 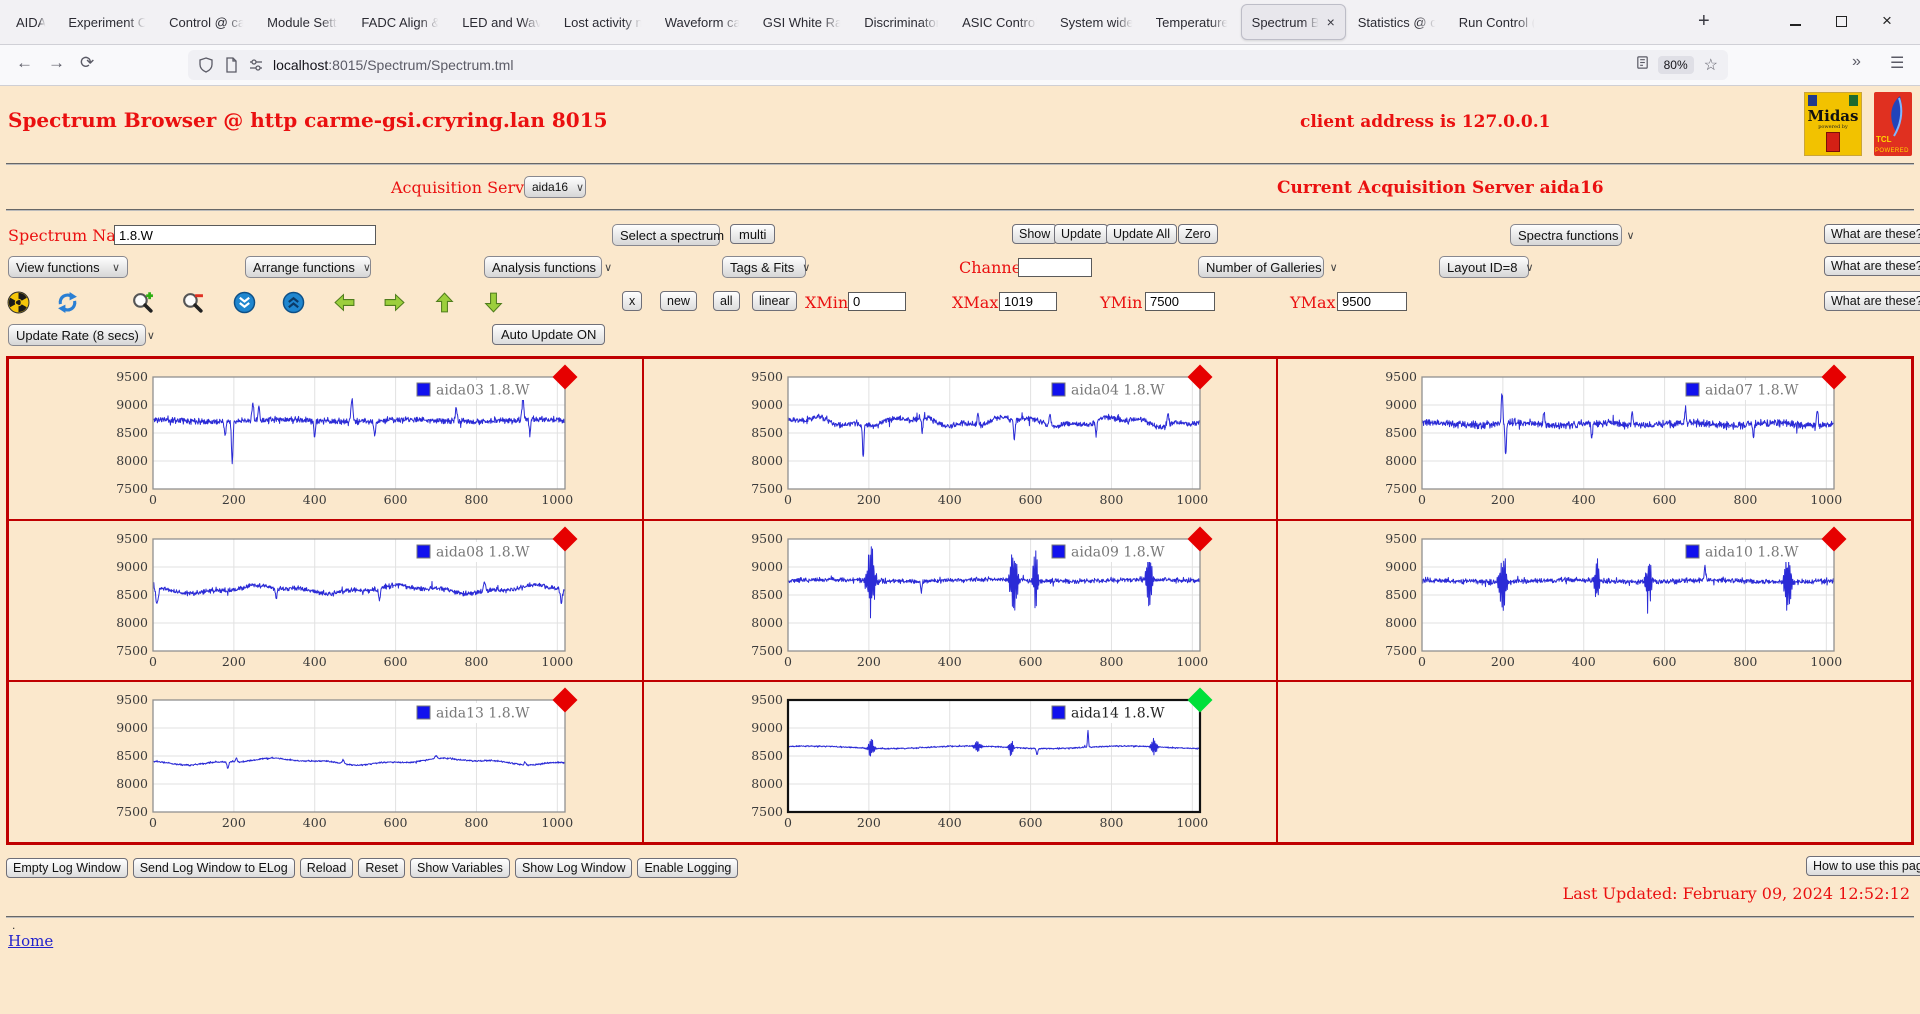 What do you see at coordinates (573, 868) in the screenshot?
I see `show-log-window-button: Show Log Window` at bounding box center [573, 868].